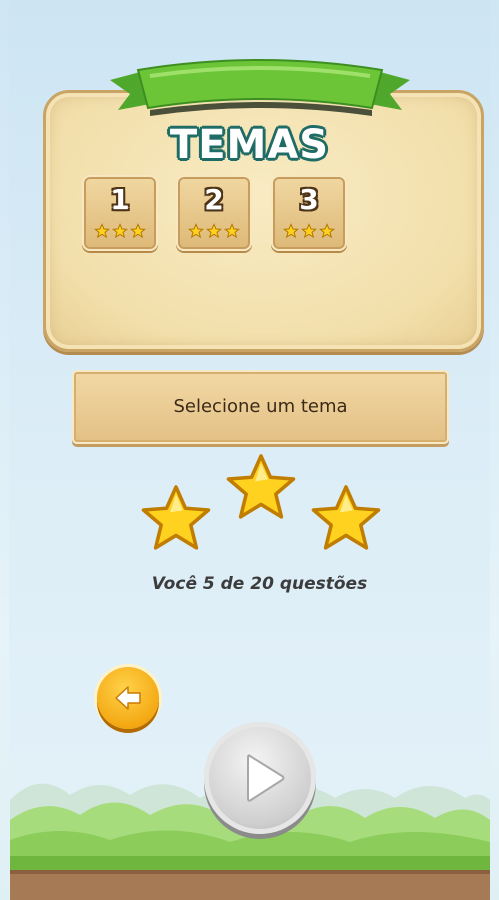  I want to click on page-title: TEMAS, so click(249, 145).